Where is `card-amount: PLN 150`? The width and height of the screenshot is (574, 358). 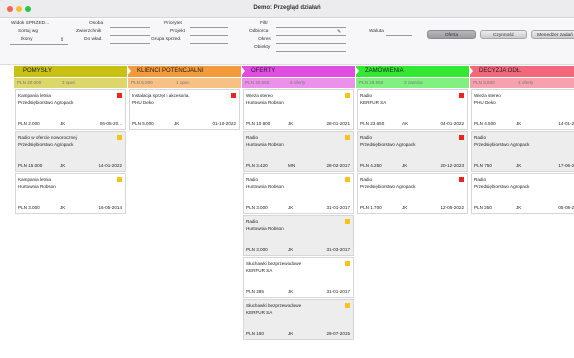 card-amount: PLN 150 is located at coordinates (255, 333).